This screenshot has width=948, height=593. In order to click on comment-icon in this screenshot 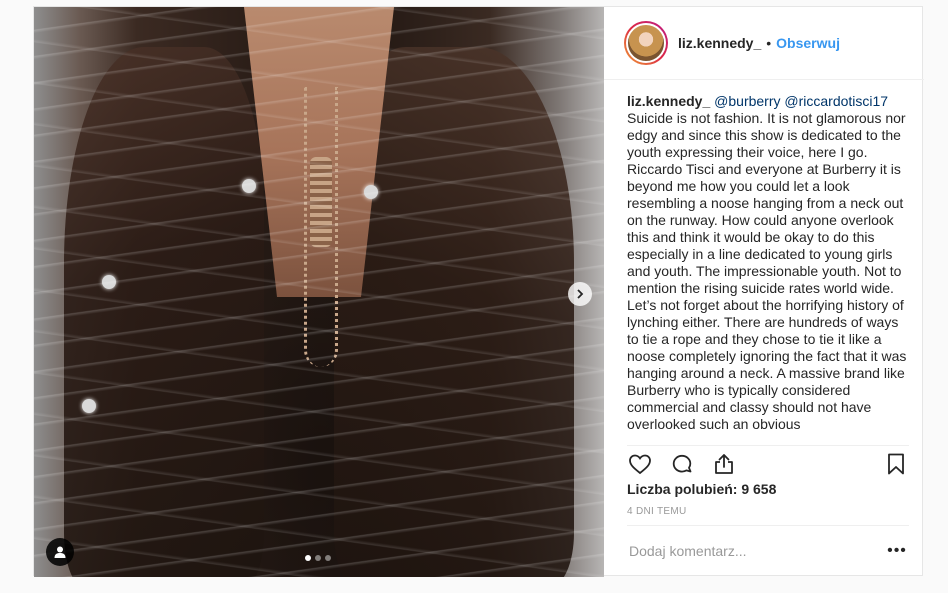, I will do `click(682, 463)`.